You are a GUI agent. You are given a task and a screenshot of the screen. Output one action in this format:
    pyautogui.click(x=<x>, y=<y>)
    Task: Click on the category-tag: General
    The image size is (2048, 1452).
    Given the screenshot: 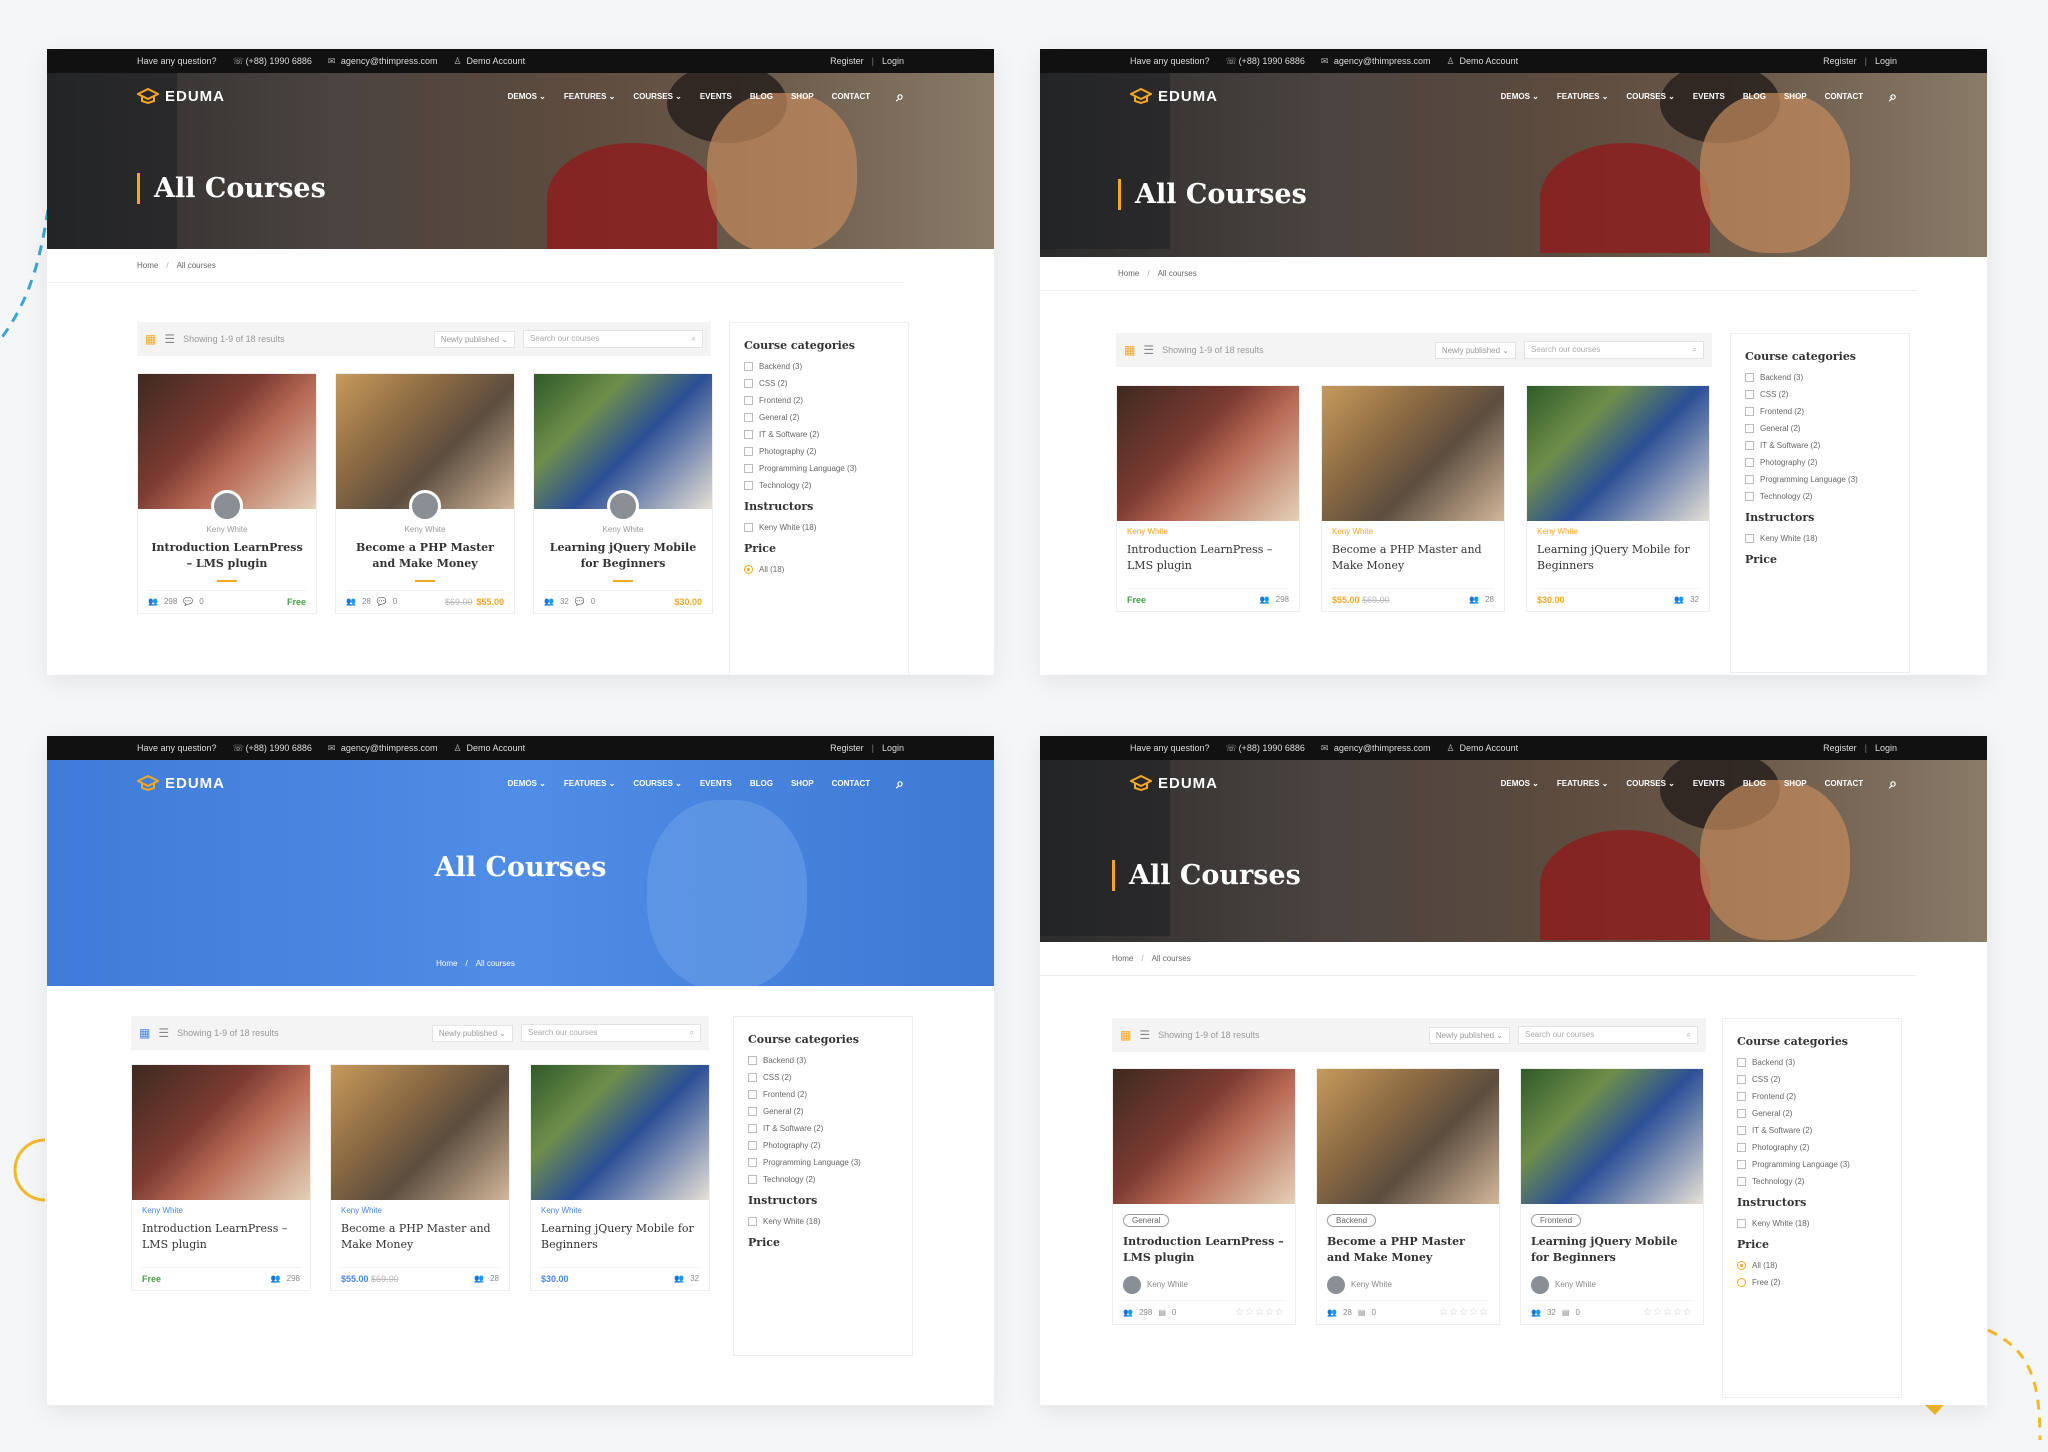 What is the action you would take?
    pyautogui.click(x=1146, y=1220)
    